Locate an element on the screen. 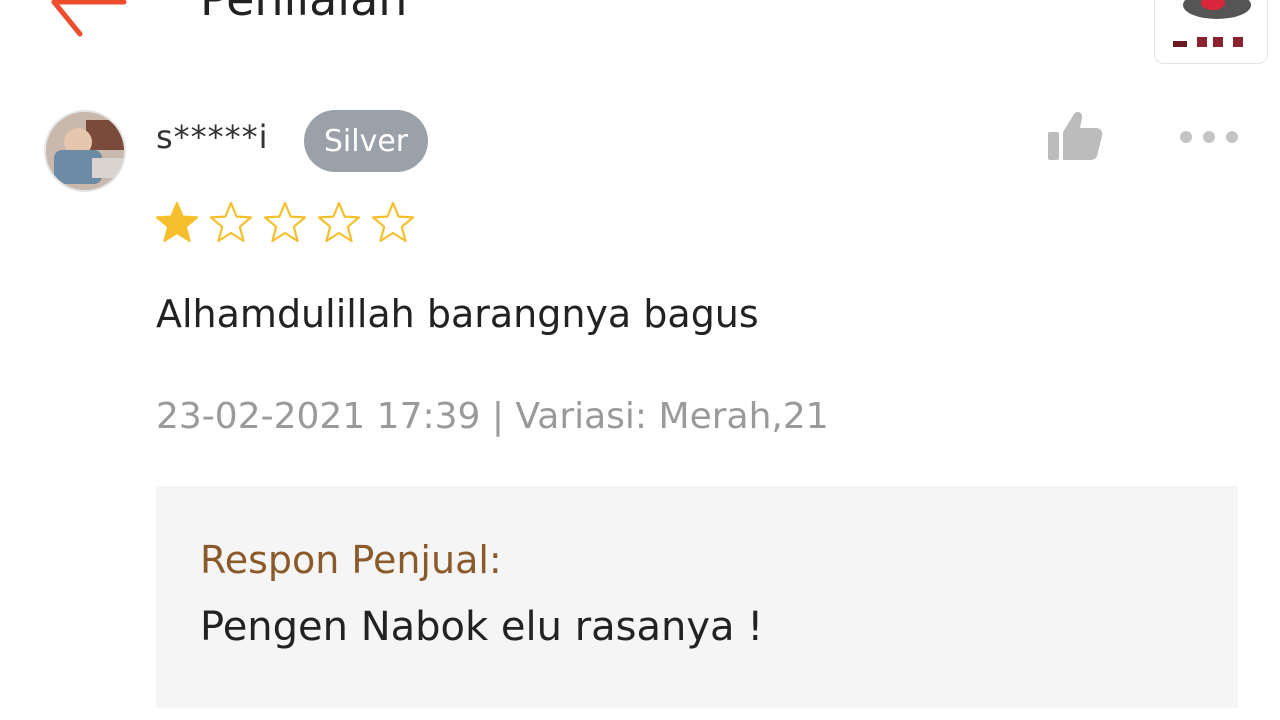  member-badge: Silver is located at coordinates (366, 141).